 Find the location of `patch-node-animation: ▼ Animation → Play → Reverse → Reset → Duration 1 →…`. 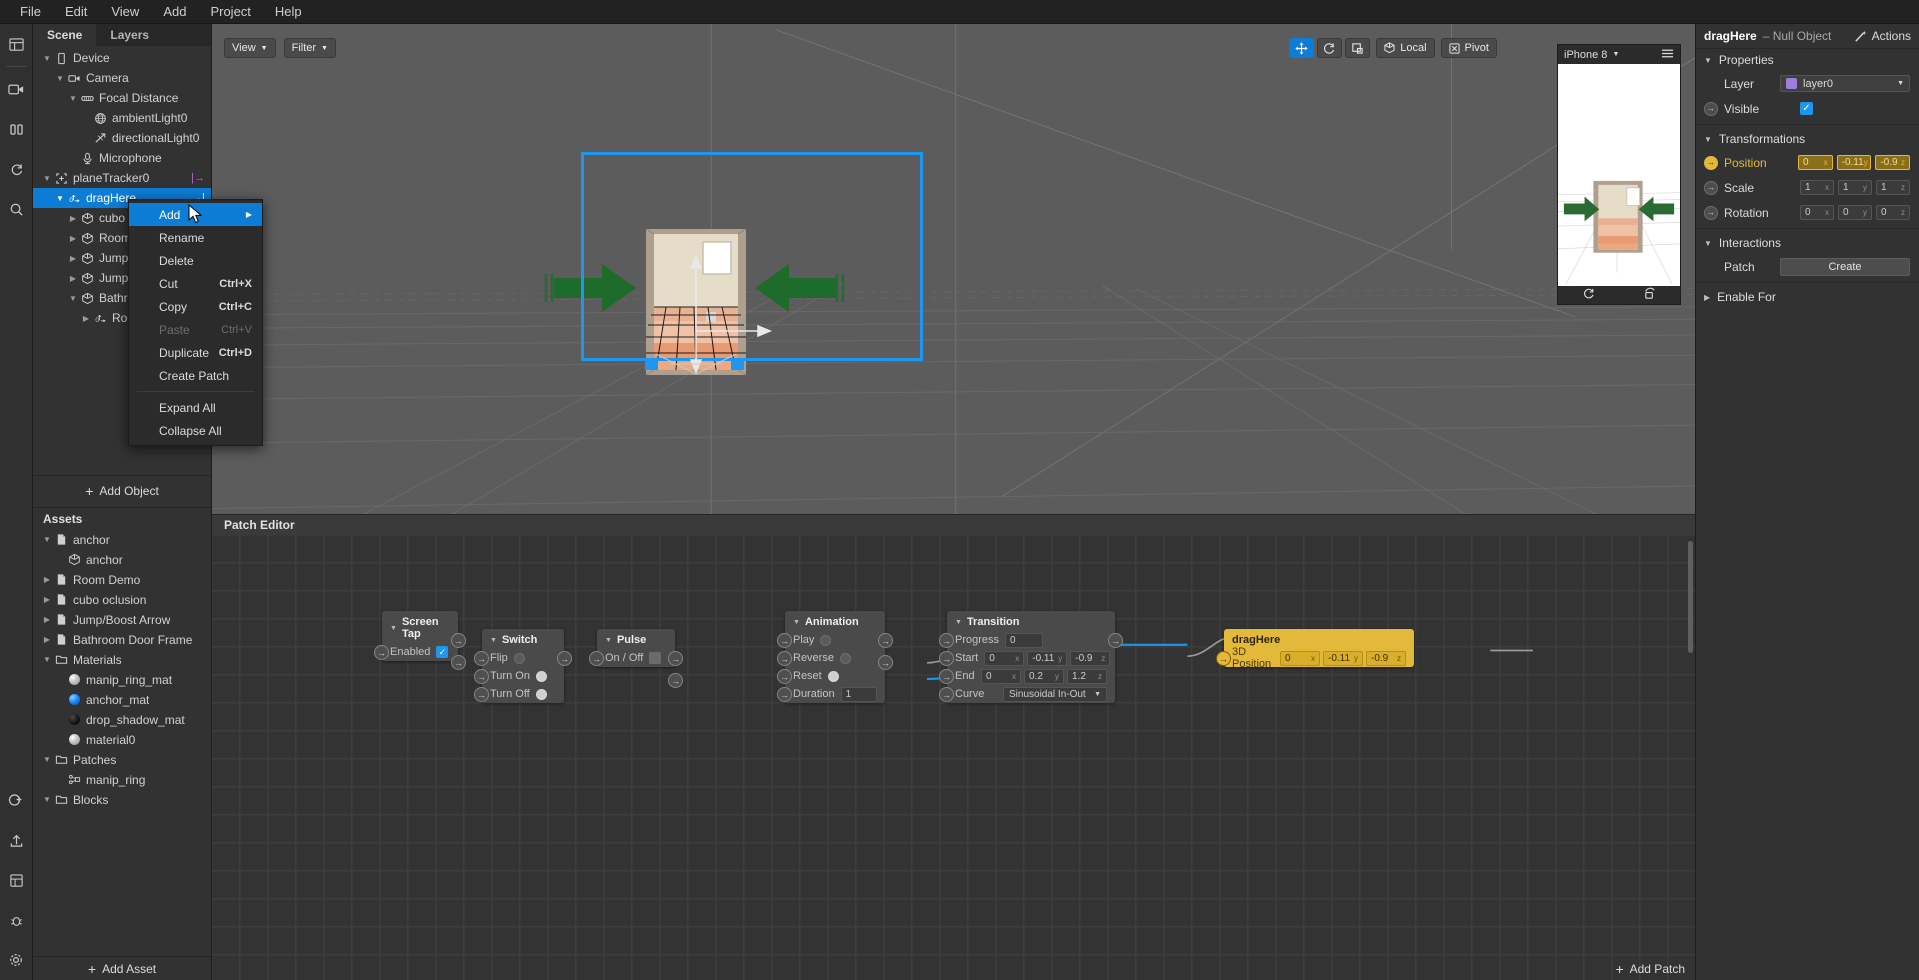

patch-node-animation: ▼ Animation → Play → Reverse → Reset → Duration 1 →… is located at coordinates (835, 657).